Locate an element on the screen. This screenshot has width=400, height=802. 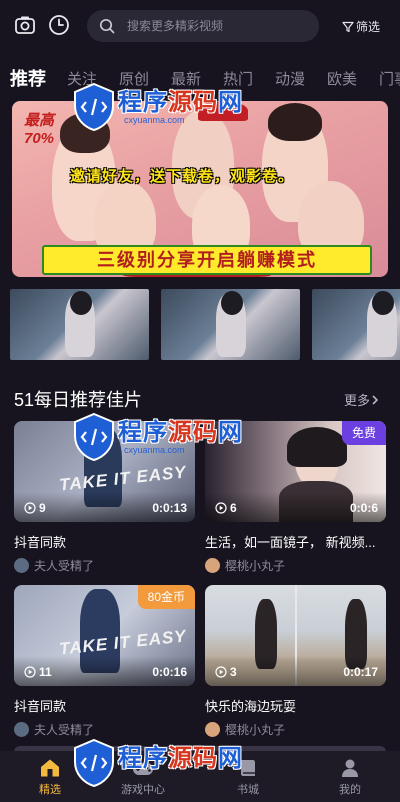
more-link: 更多 is located at coordinates (362, 399).